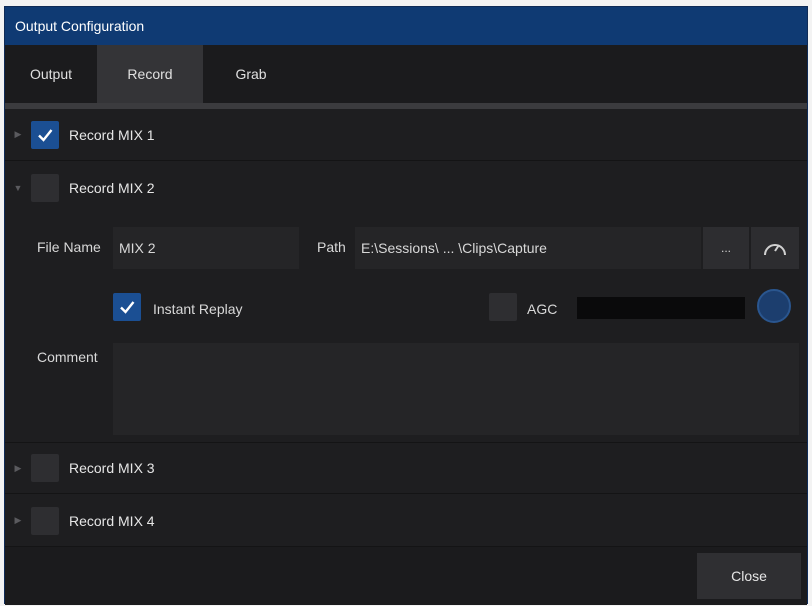 The height and width of the screenshot is (606, 812). I want to click on comment-label: Comment, so click(67, 357).